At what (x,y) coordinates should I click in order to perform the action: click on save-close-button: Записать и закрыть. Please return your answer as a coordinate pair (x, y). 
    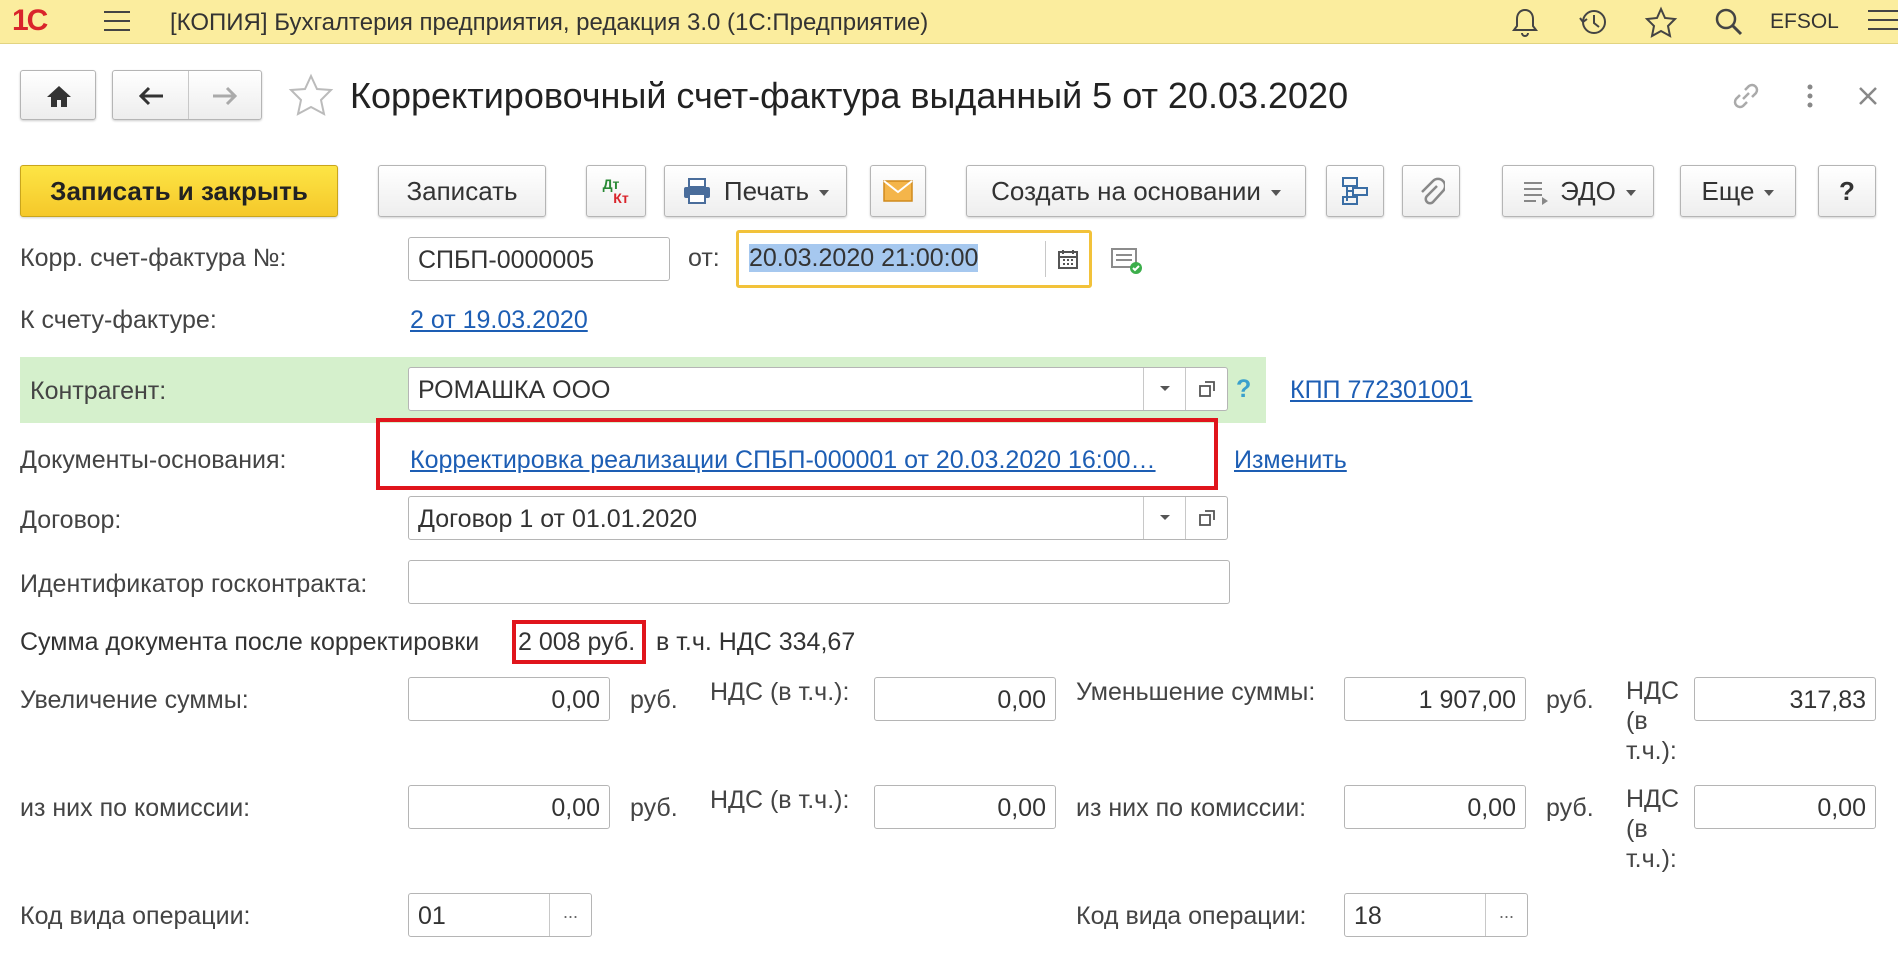
    Looking at the image, I should click on (179, 191).